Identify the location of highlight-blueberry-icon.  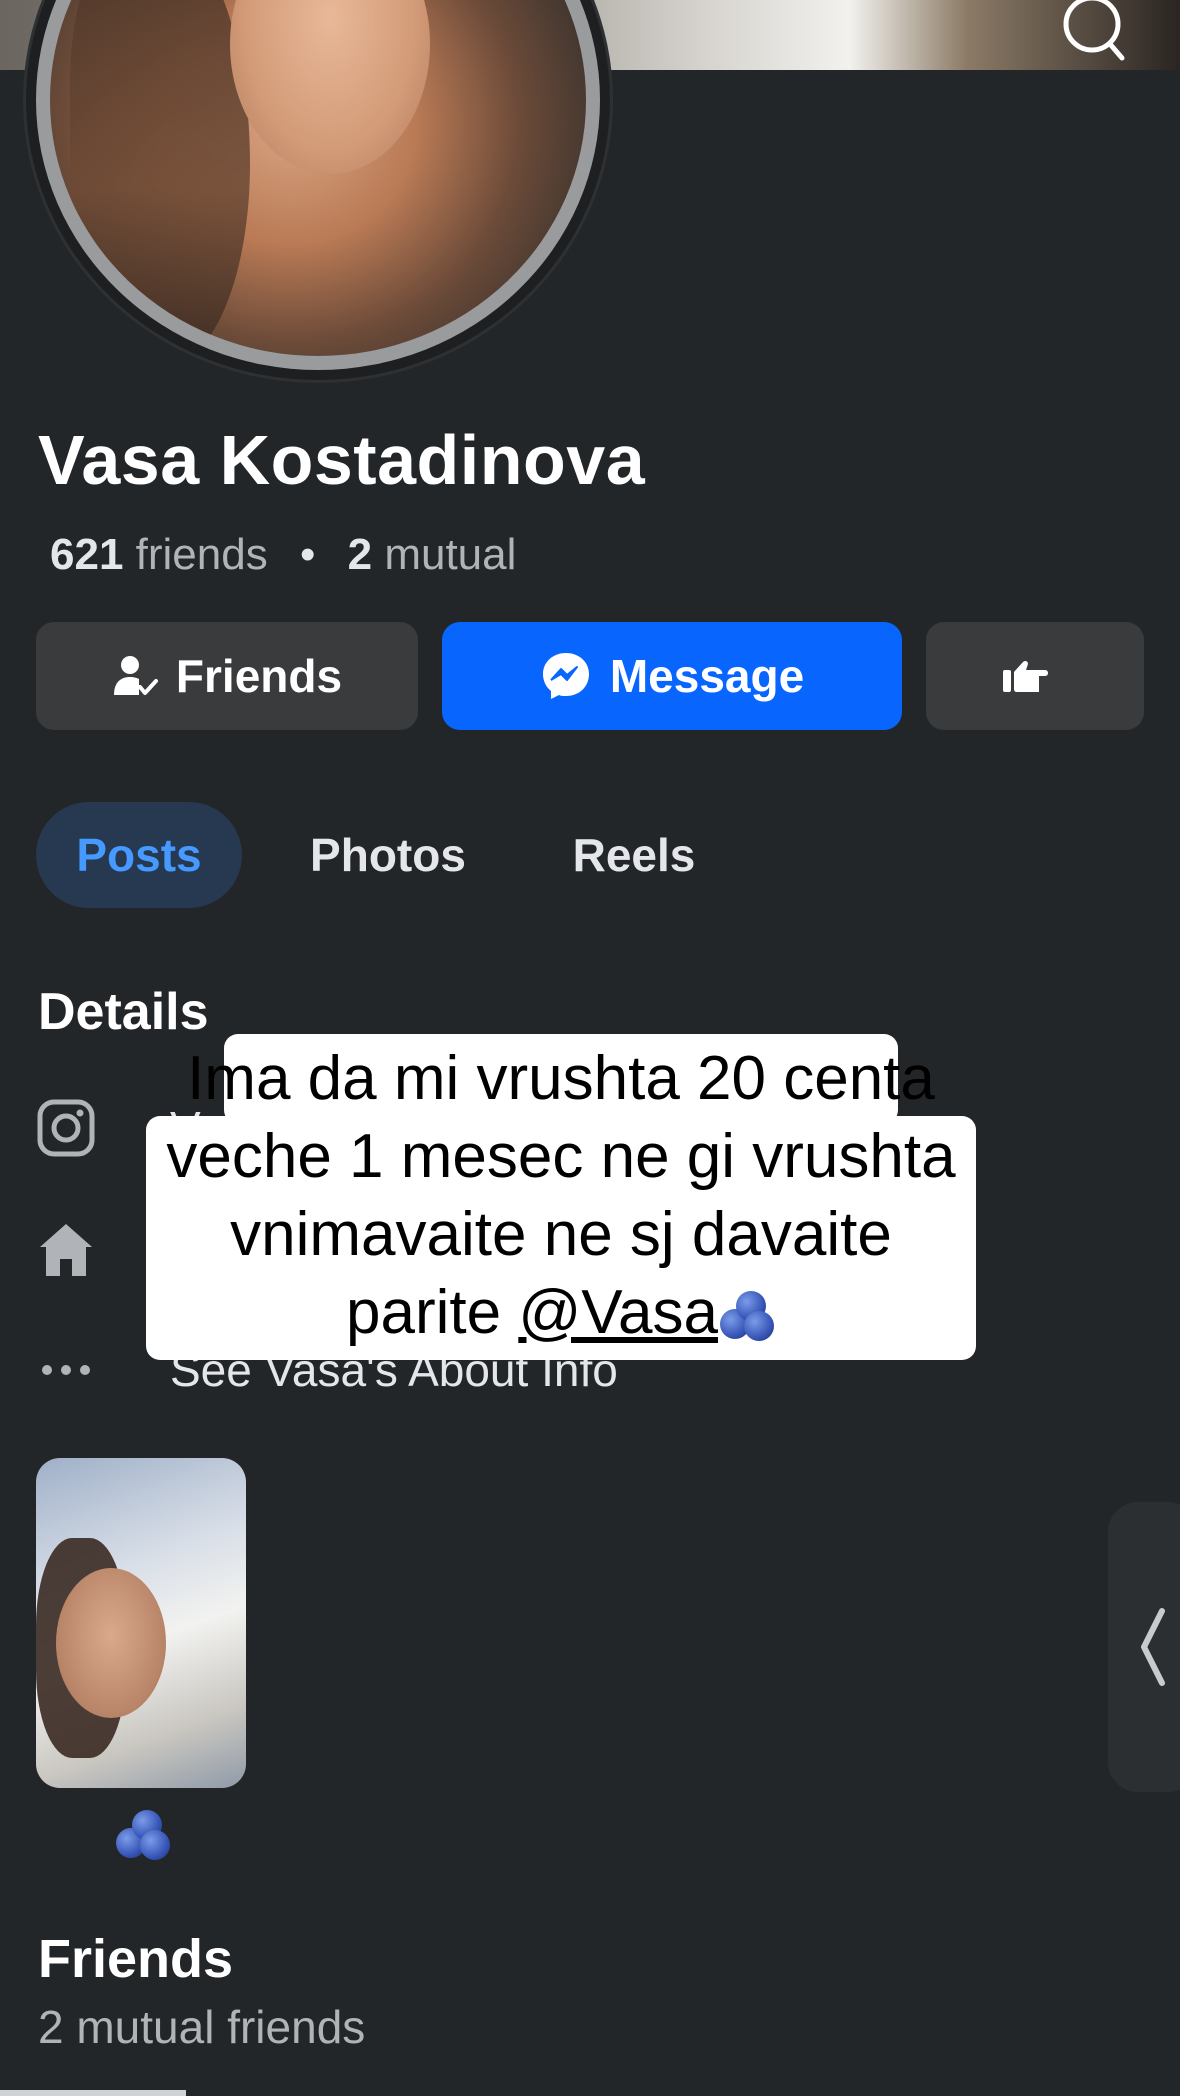
(143, 1834).